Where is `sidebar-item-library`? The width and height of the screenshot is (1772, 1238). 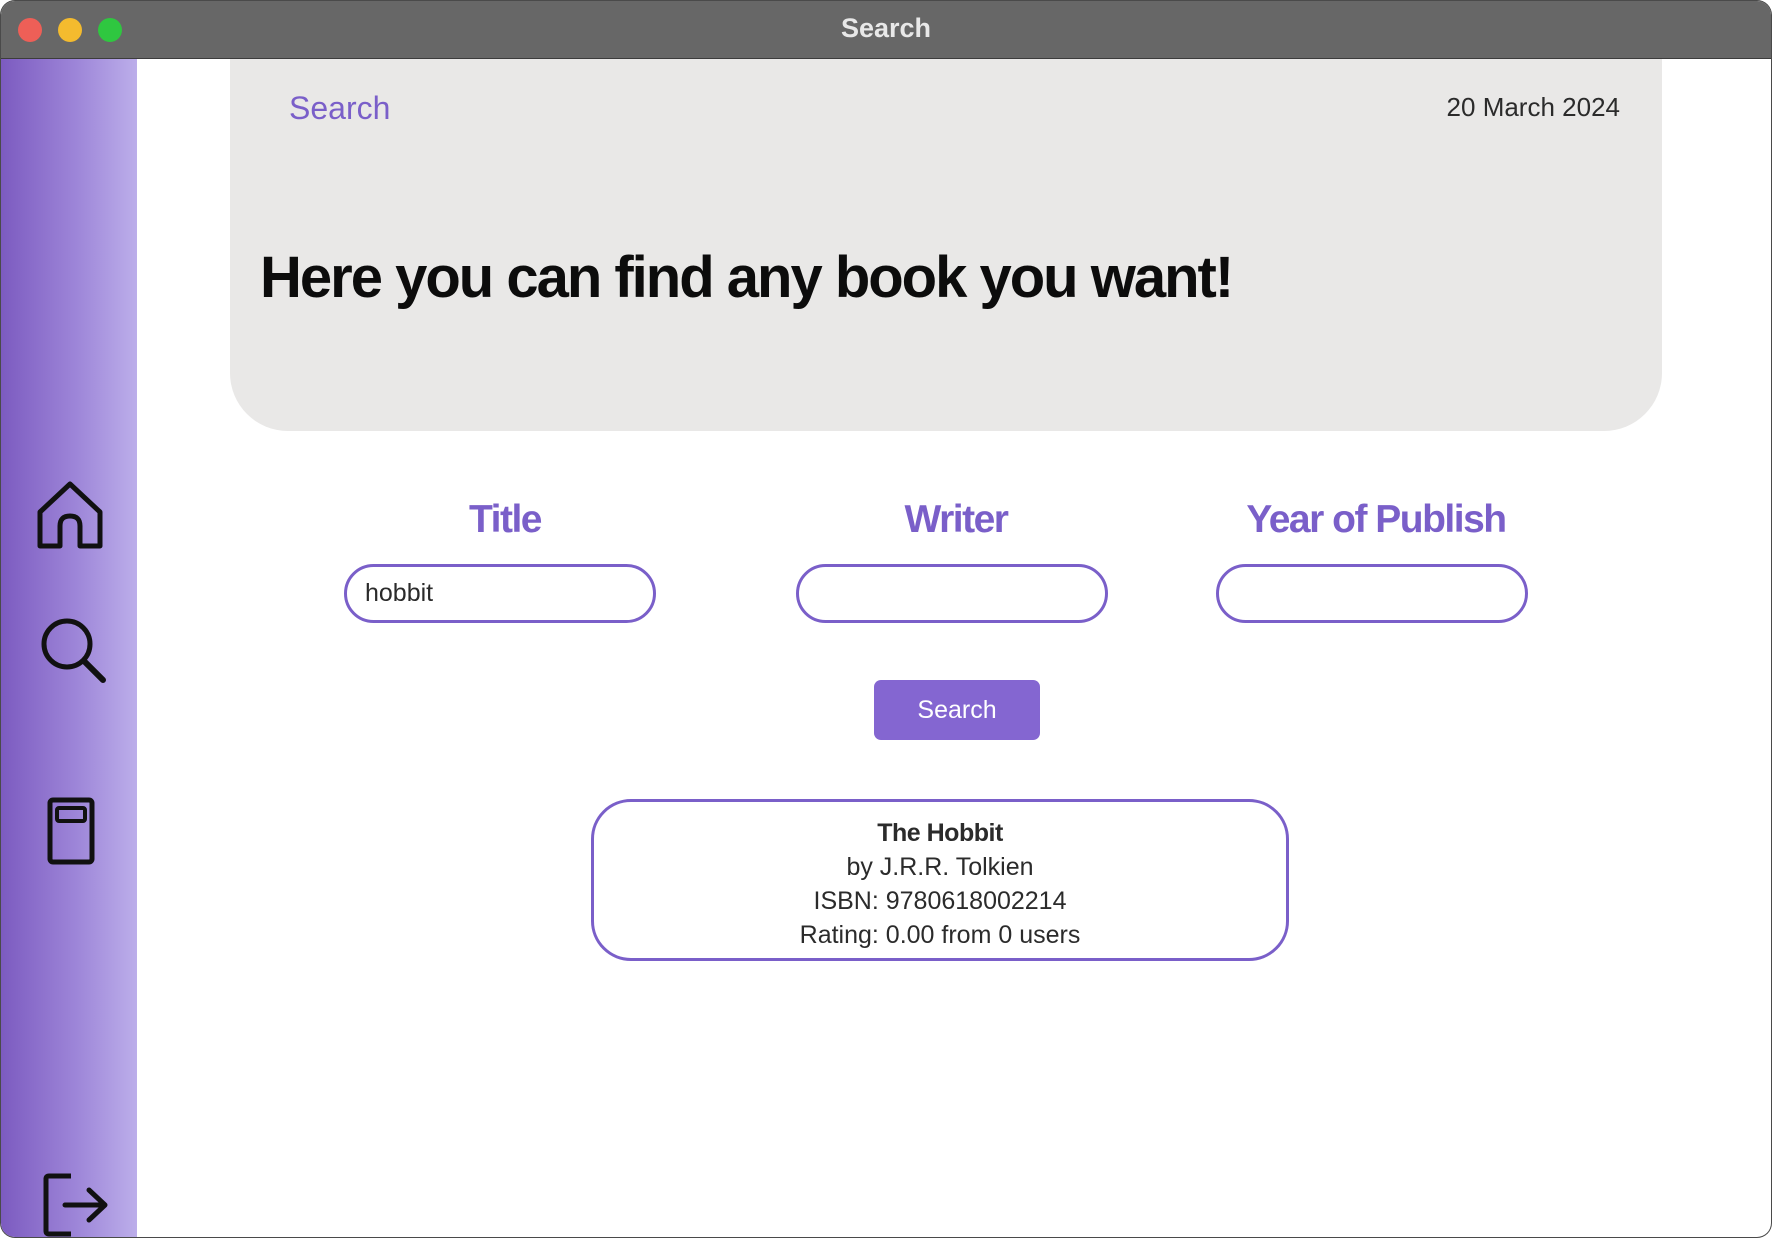
sidebar-item-library is located at coordinates (71, 831).